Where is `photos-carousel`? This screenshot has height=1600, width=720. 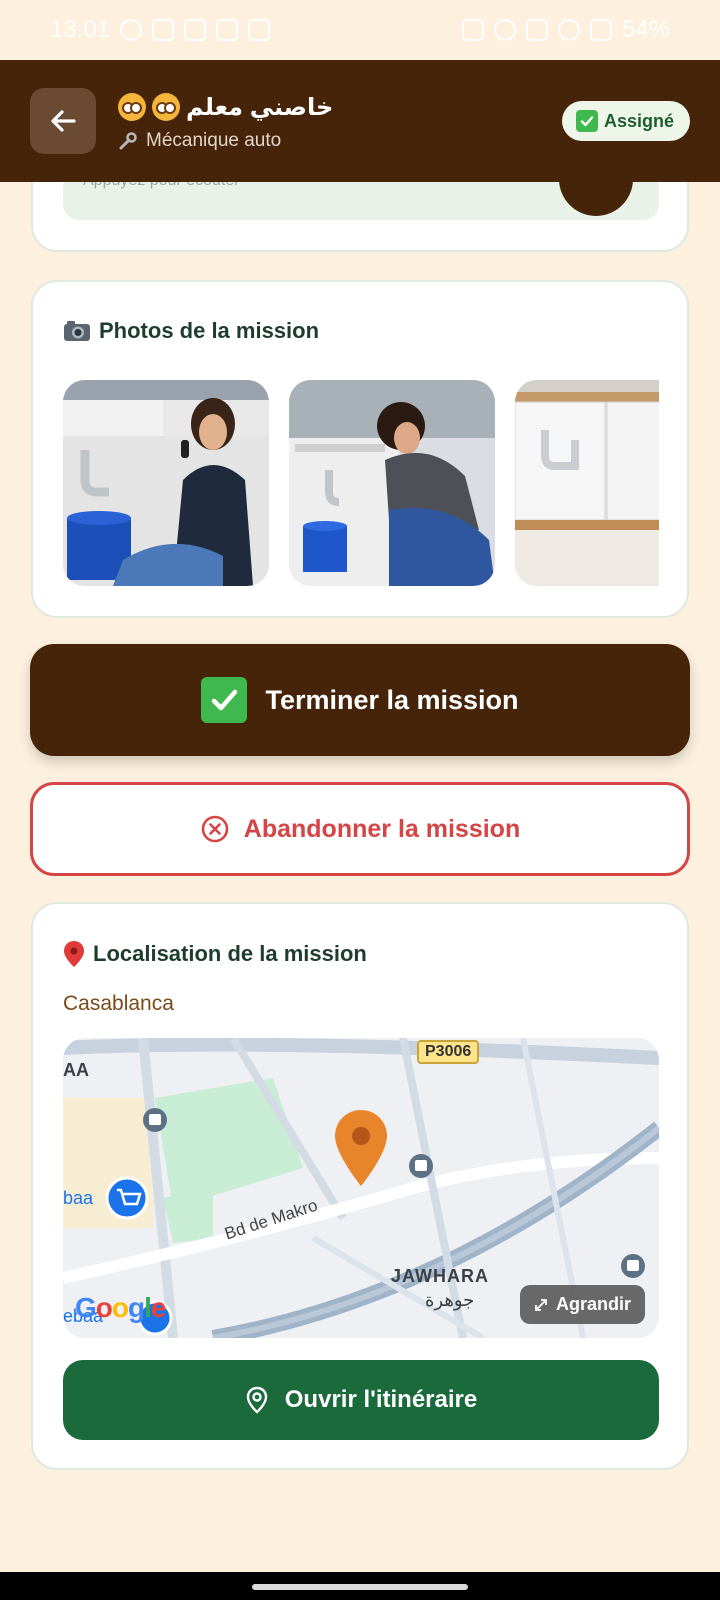 photos-carousel is located at coordinates (361, 484).